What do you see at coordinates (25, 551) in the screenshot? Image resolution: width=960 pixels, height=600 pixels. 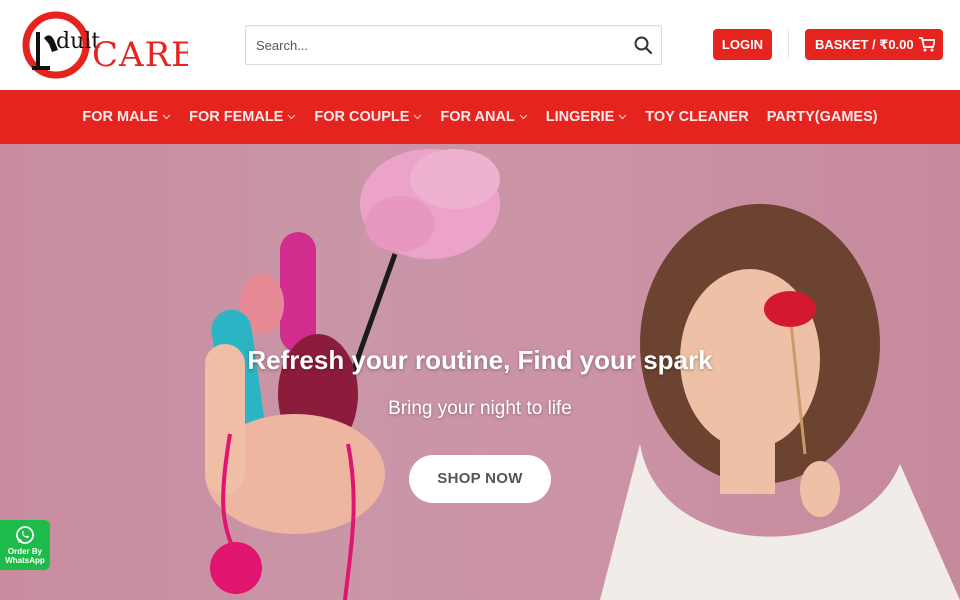 I see `whatsapp-line1: Order By` at bounding box center [25, 551].